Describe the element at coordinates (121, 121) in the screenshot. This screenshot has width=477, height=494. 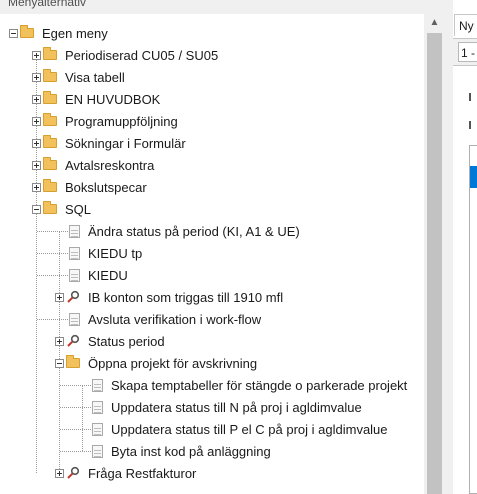
I see `tree-item-label: Programuppföljning` at that location.